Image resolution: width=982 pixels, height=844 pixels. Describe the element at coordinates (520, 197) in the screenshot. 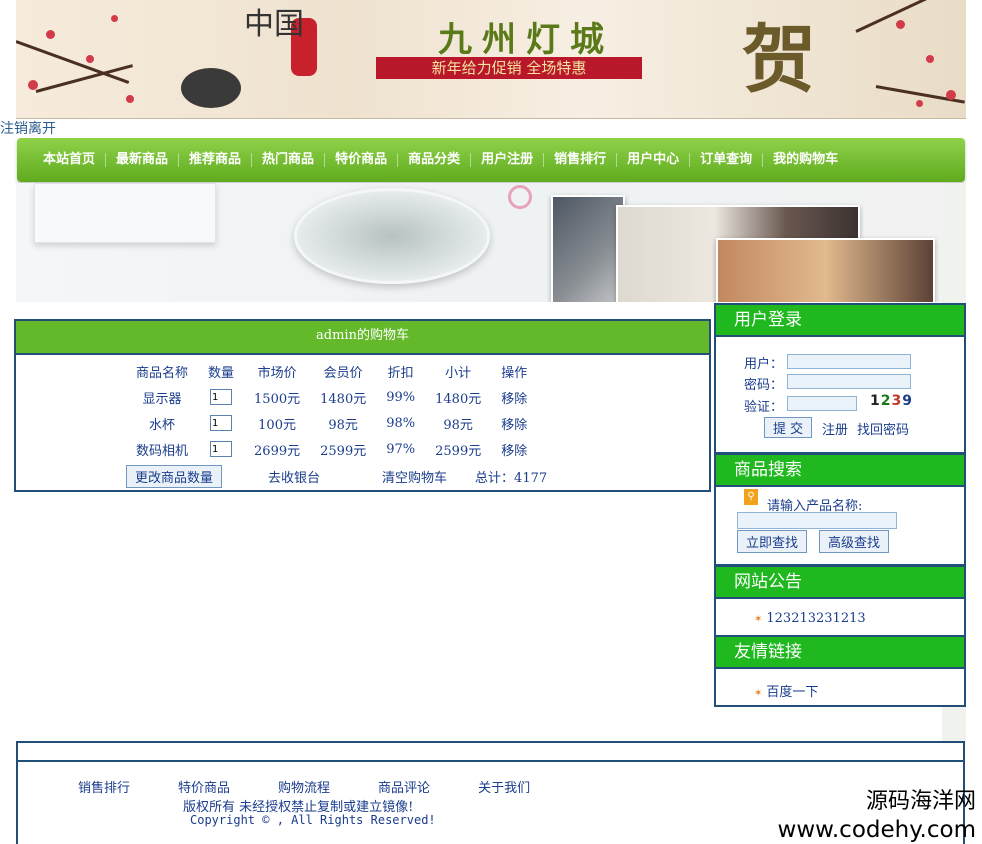

I see `ring-decoration` at that location.